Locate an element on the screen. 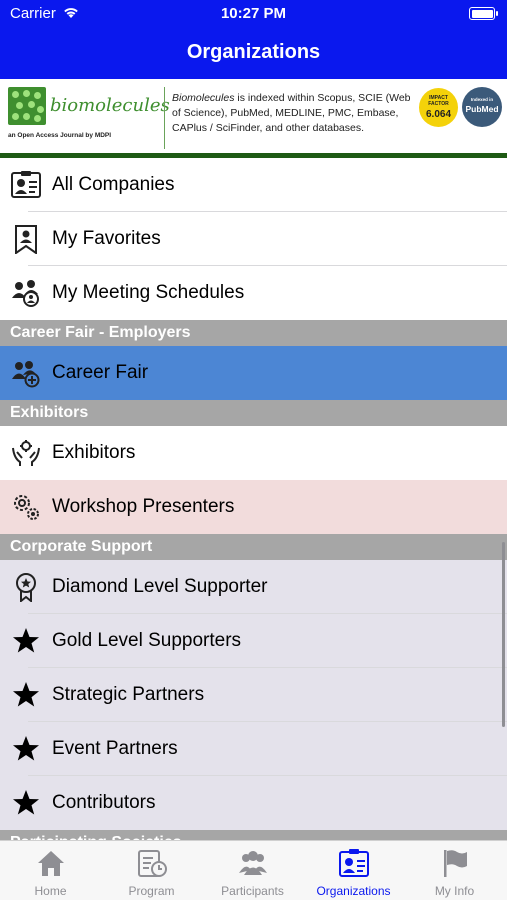 This screenshot has width=507, height=900. gold-level-supporters-row: Gold Level Supporters is located at coordinates (253, 641).